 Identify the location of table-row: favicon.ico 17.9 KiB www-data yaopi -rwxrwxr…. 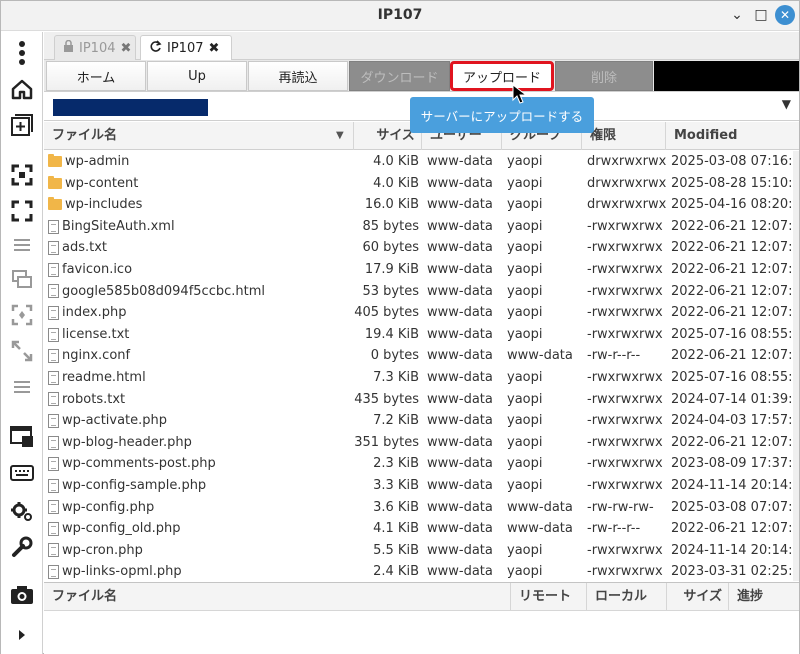
(421, 270).